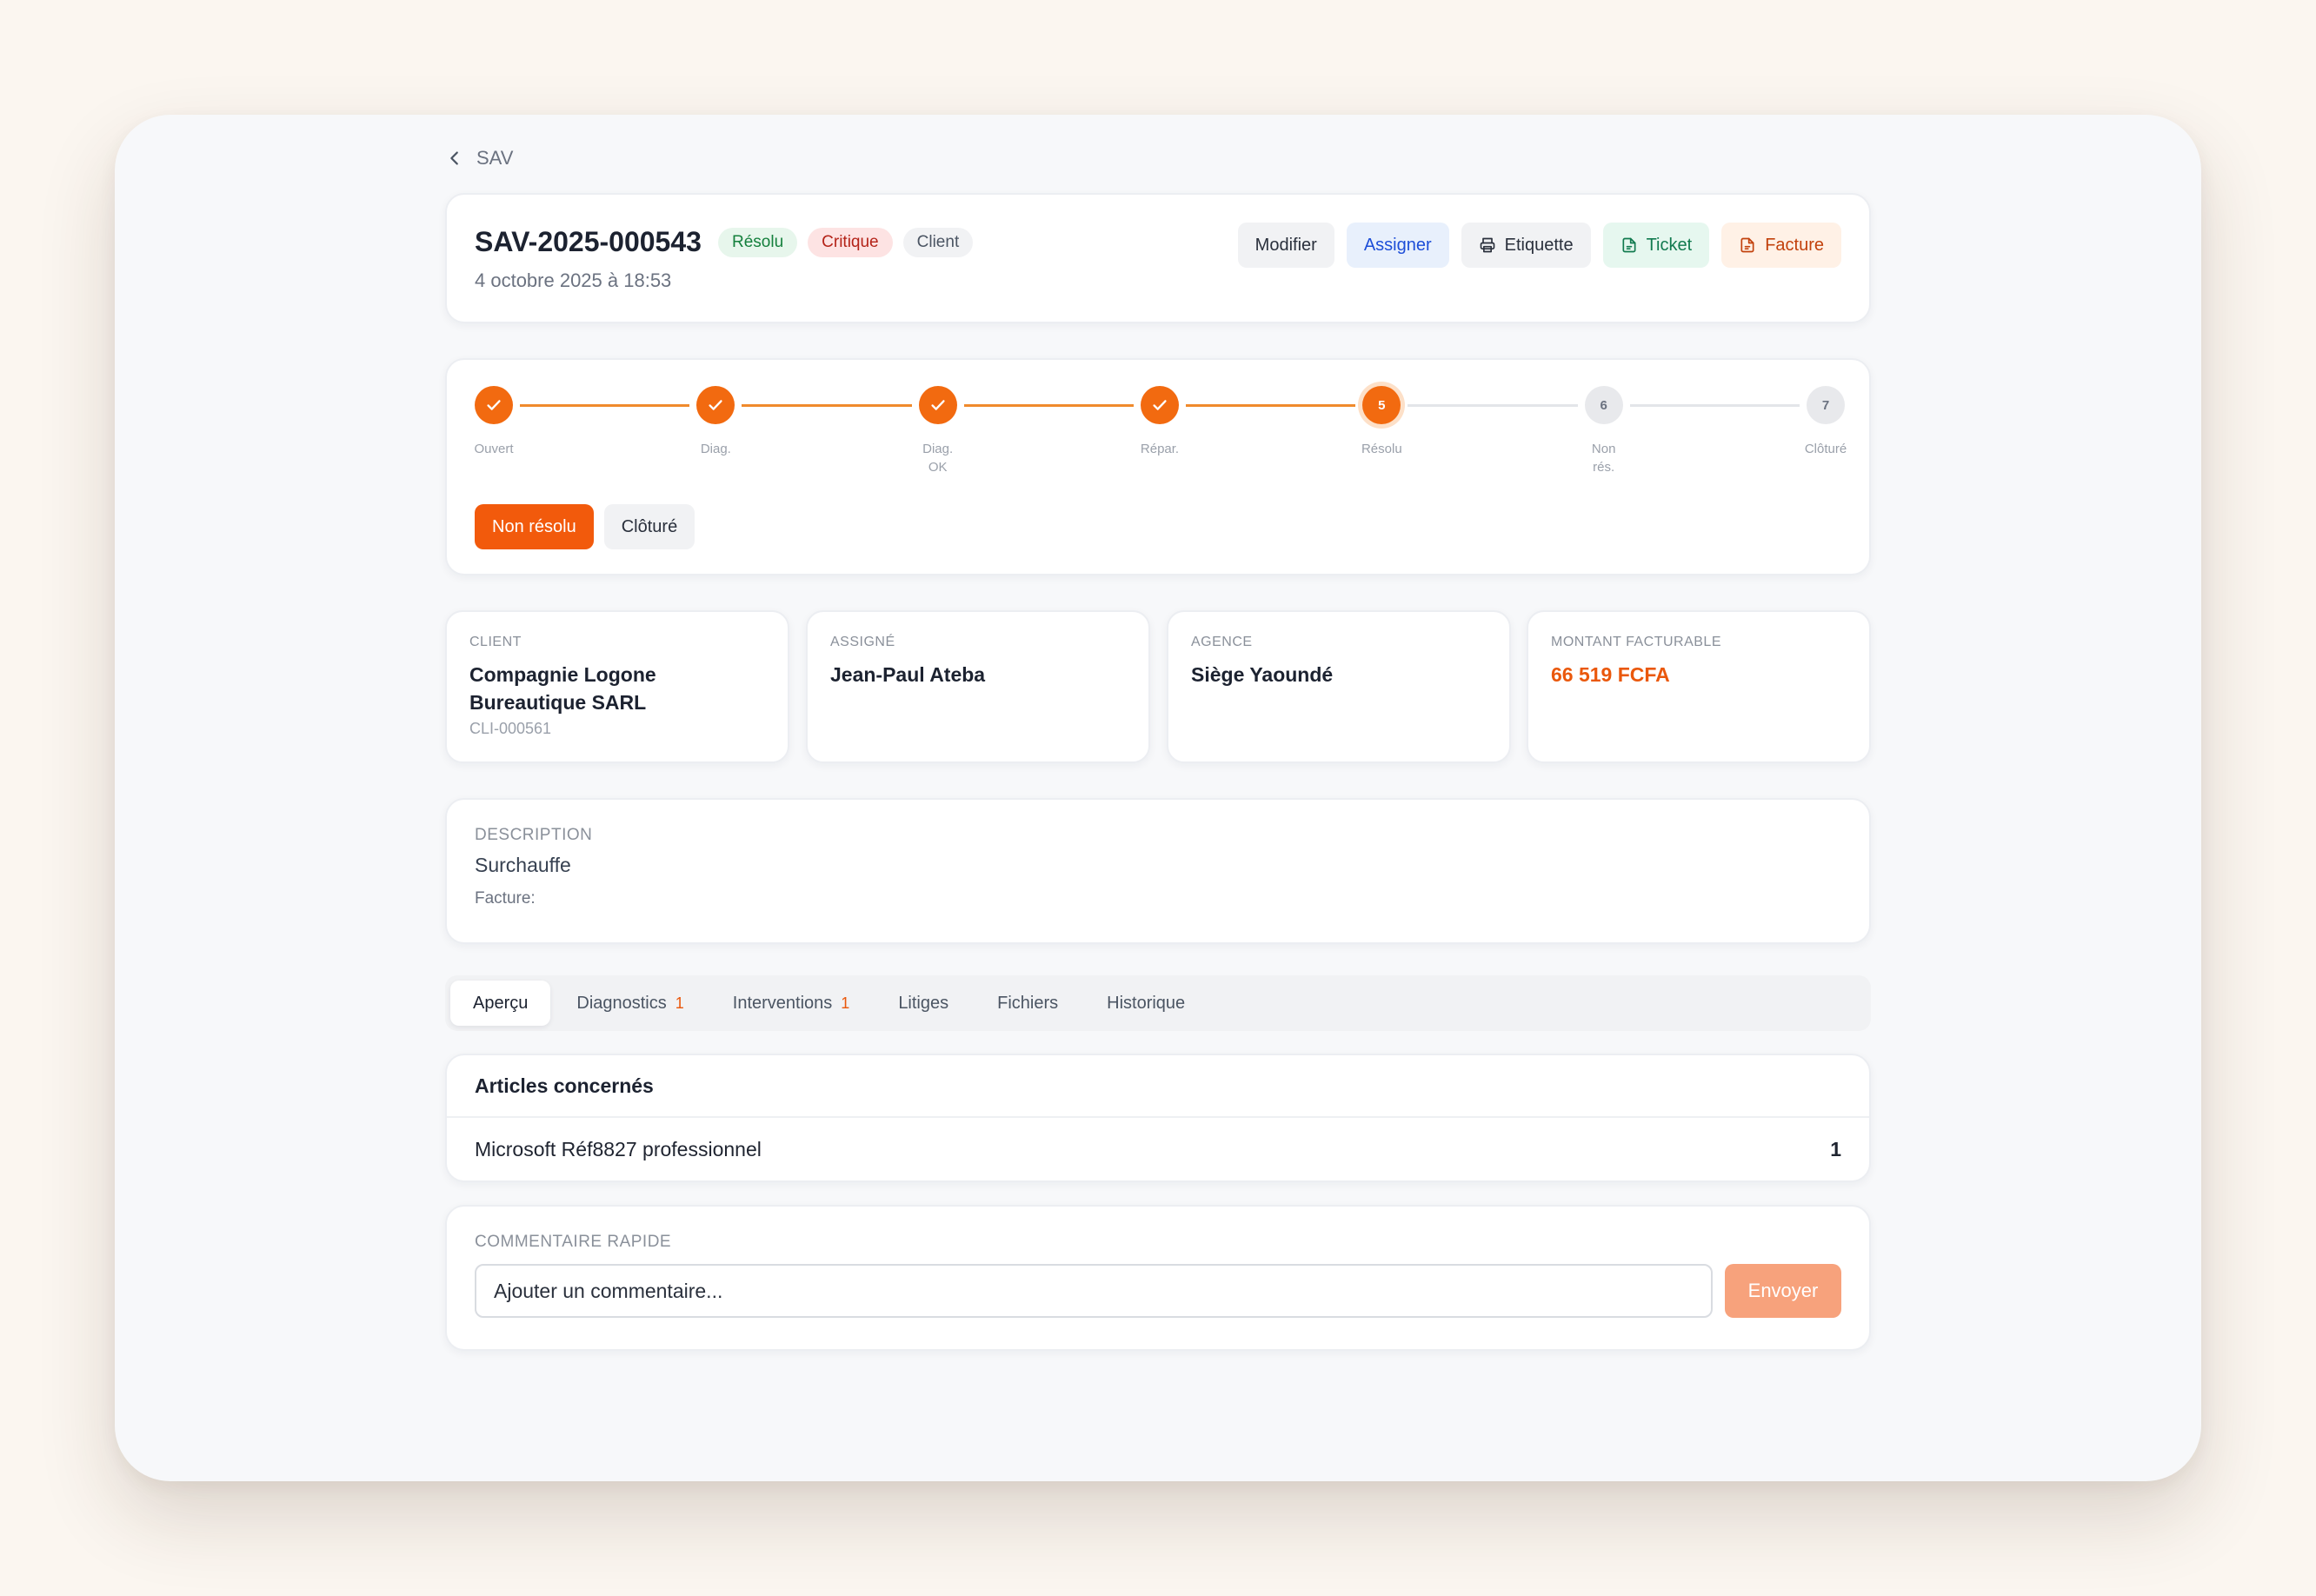 The image size is (2316, 1596). I want to click on step-number: 7, so click(1826, 405).